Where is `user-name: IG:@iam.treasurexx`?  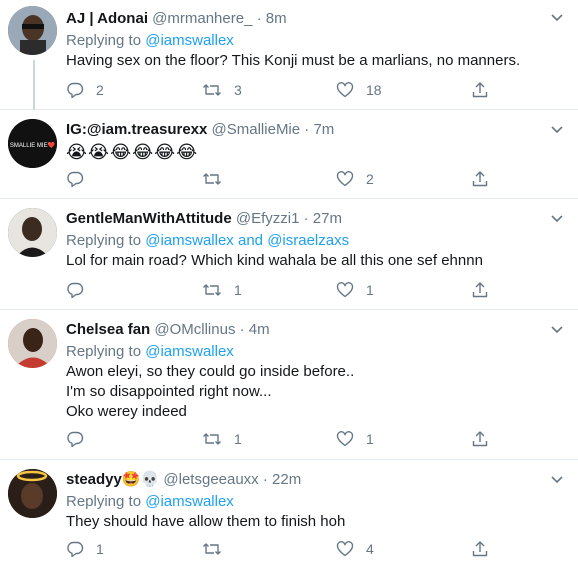
user-name: IG:@iam.treasurexx is located at coordinates (136, 129).